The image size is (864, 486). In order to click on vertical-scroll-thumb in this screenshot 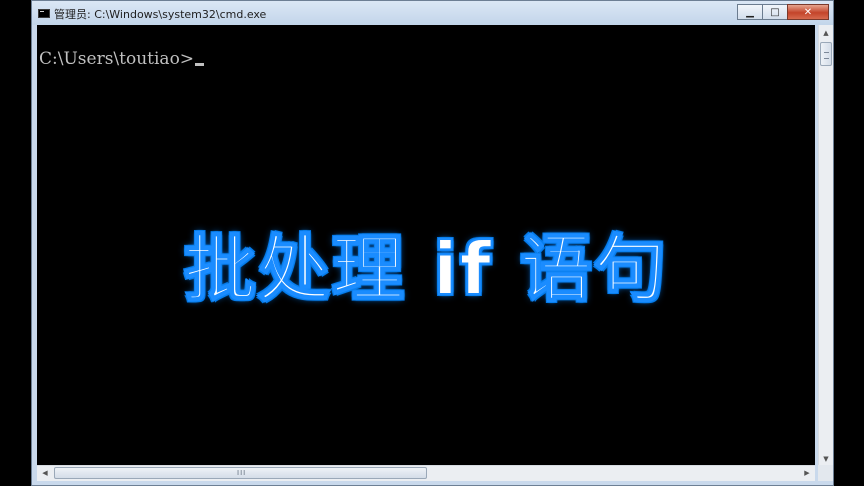, I will do `click(826, 54)`.